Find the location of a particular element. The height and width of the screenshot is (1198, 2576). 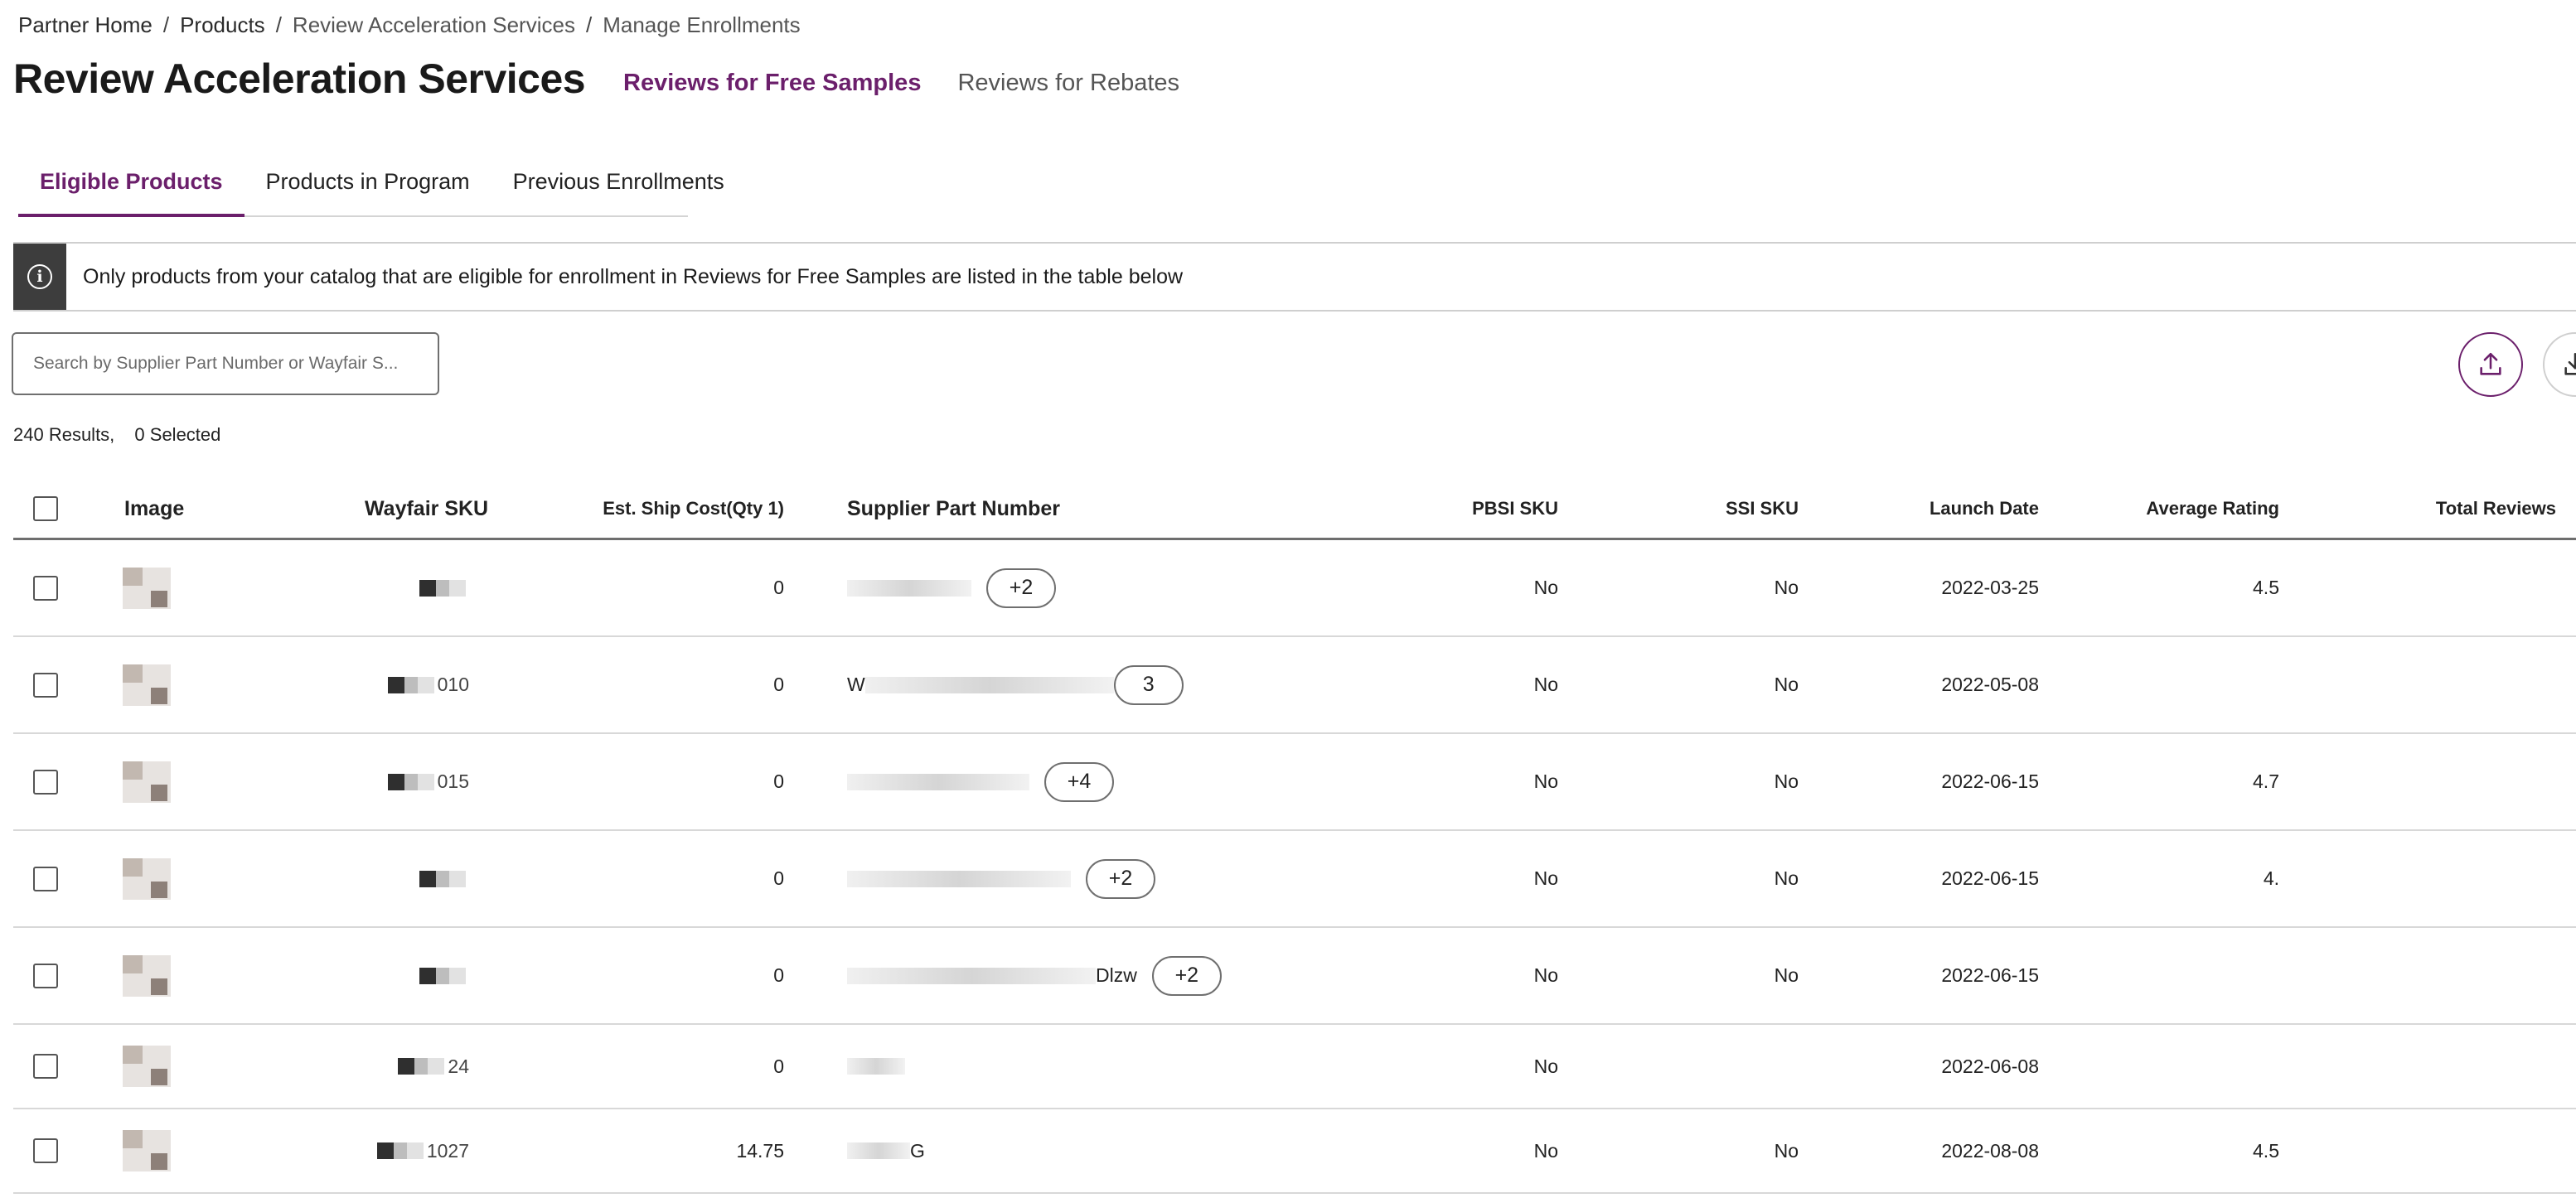

launch-date: 2022-08-08 is located at coordinates (1990, 1150).